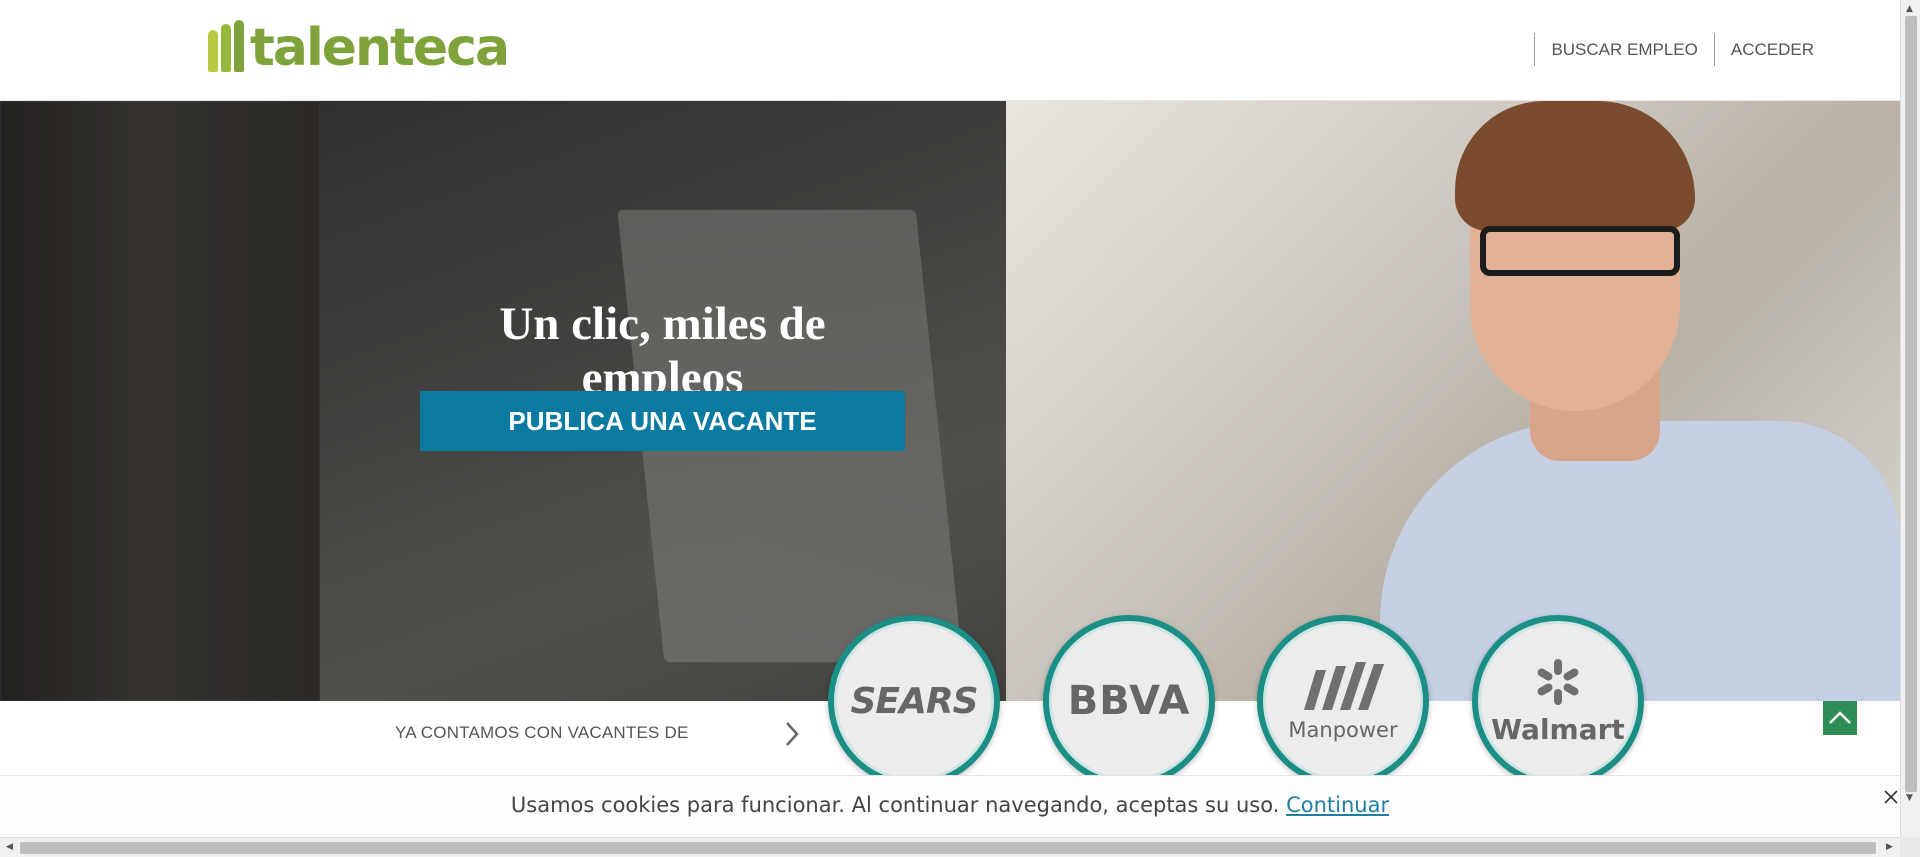 The image size is (1920, 857). I want to click on hero-left-shade, so click(160, 401).